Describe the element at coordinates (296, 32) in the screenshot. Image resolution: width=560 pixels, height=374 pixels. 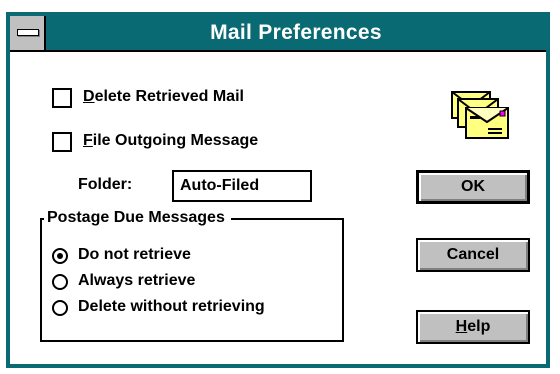
I see `window-title: Mail Preferences` at that location.